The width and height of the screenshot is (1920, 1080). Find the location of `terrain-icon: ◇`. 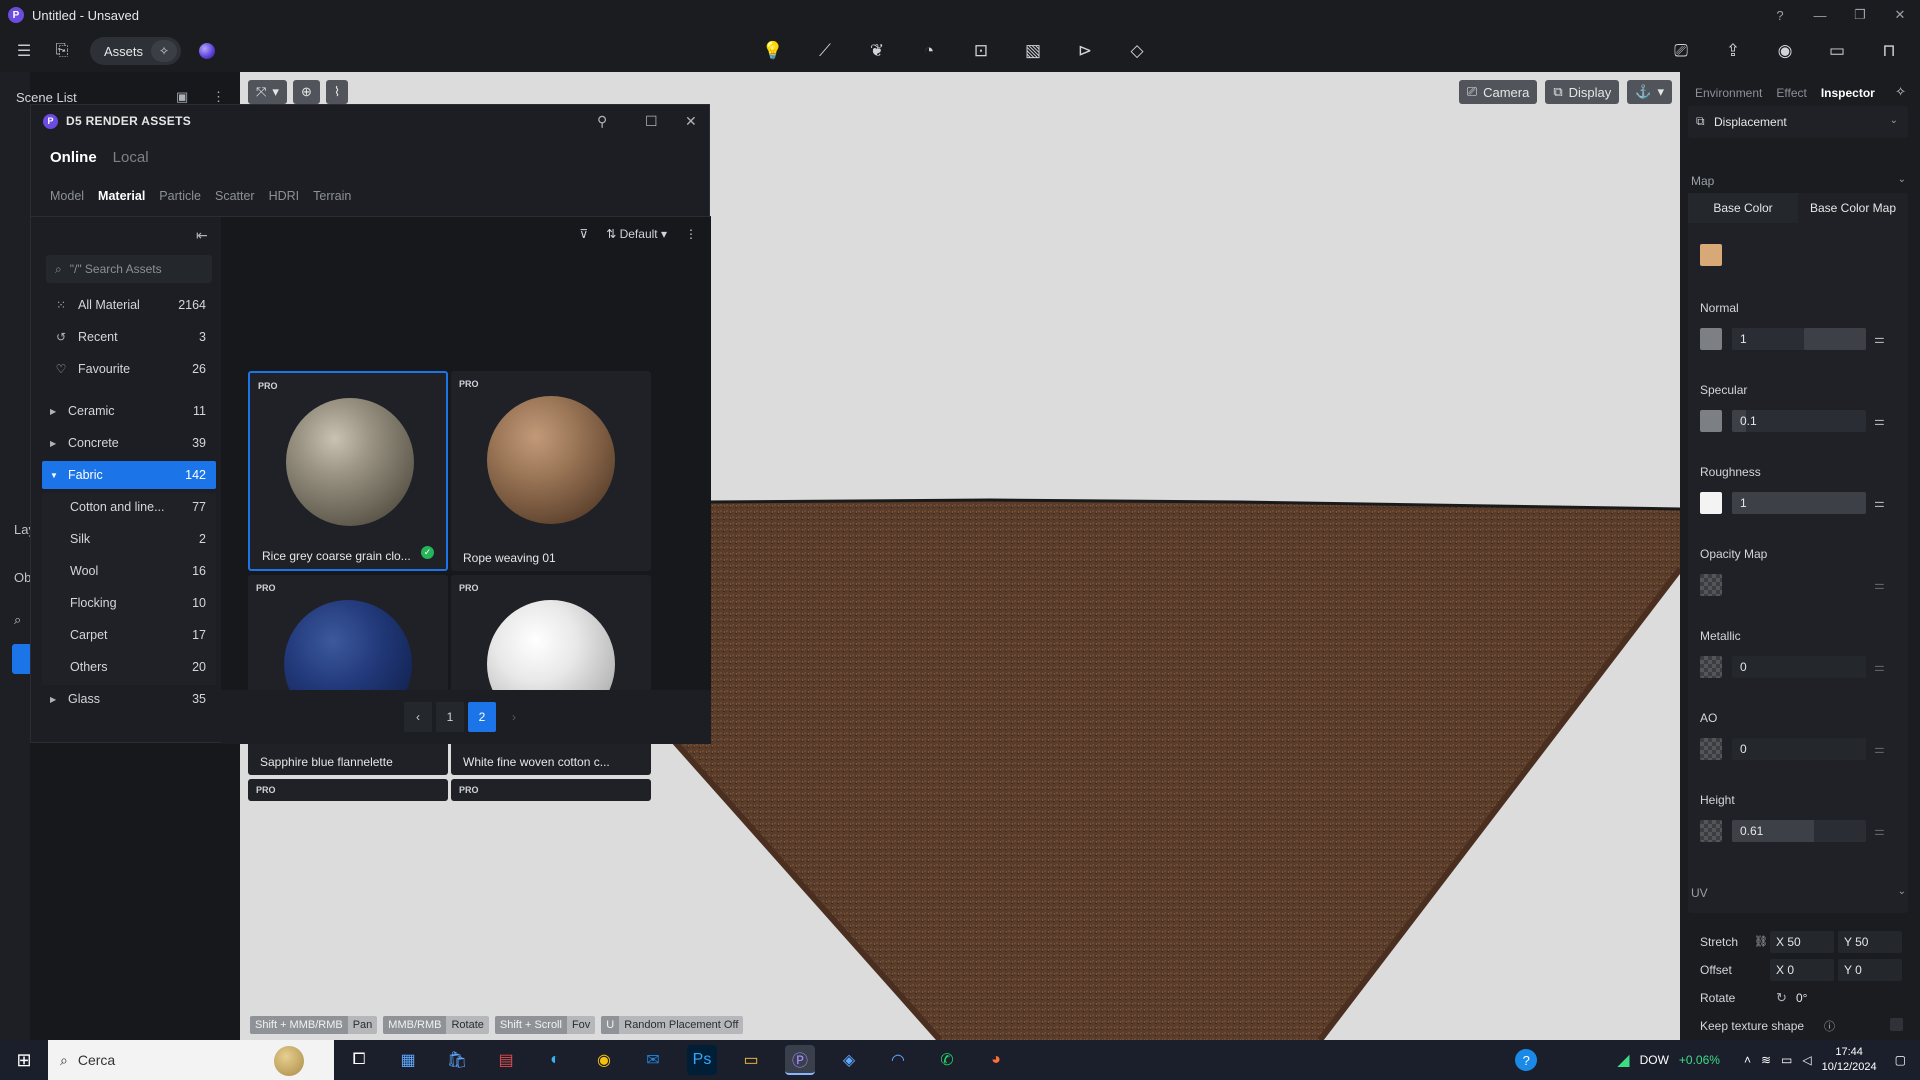

terrain-icon: ◇ is located at coordinates (1137, 51).